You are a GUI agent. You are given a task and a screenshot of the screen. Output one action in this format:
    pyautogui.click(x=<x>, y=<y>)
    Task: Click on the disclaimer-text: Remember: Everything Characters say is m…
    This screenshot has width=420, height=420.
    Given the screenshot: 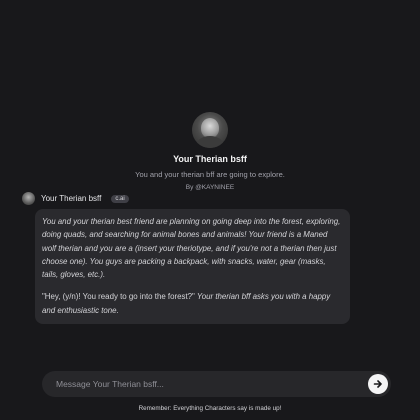 What is the action you would take?
    pyautogui.click(x=210, y=408)
    